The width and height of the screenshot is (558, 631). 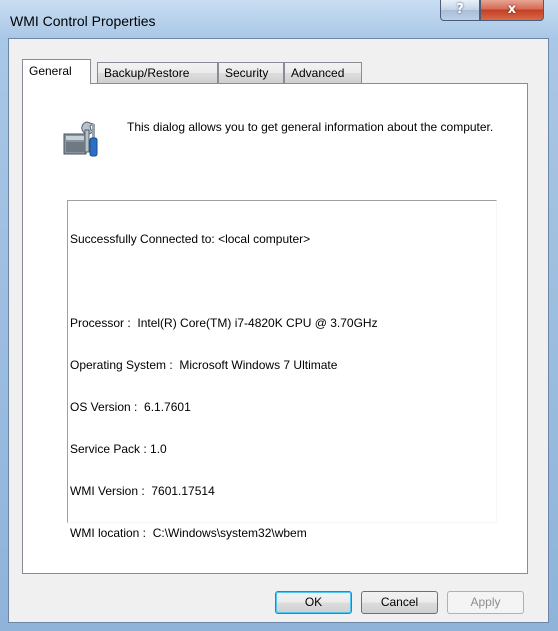 What do you see at coordinates (188, 533) in the screenshot?
I see `info-line-wmi-location: WMI location : C:\Windows\system32\wbem` at bounding box center [188, 533].